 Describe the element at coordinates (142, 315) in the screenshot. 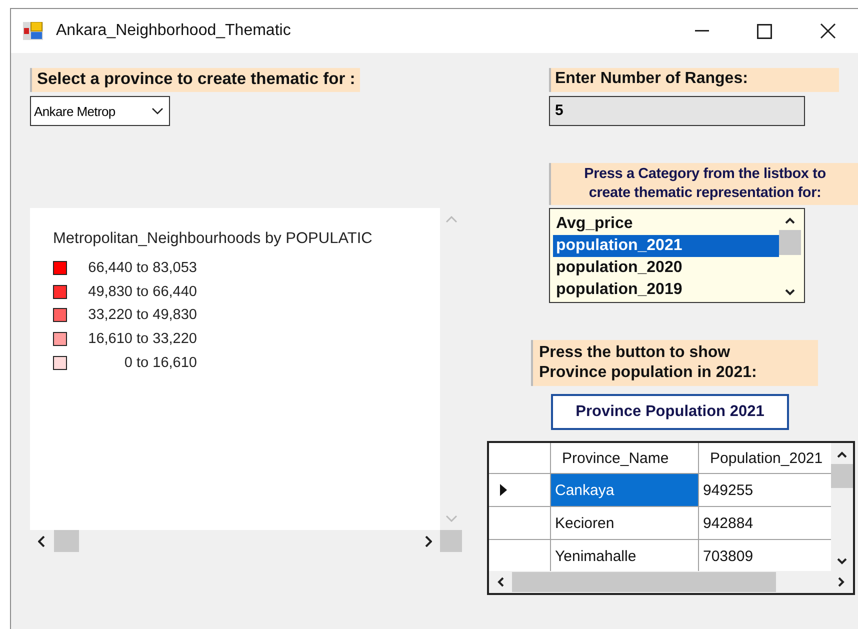

I see `legend-label: 33,220 to 49,830` at that location.